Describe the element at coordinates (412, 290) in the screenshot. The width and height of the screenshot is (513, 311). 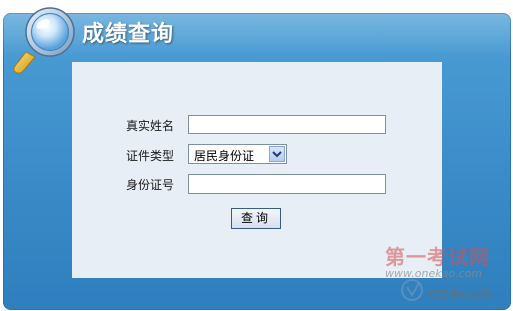
I see `watermark-logo-icon` at that location.